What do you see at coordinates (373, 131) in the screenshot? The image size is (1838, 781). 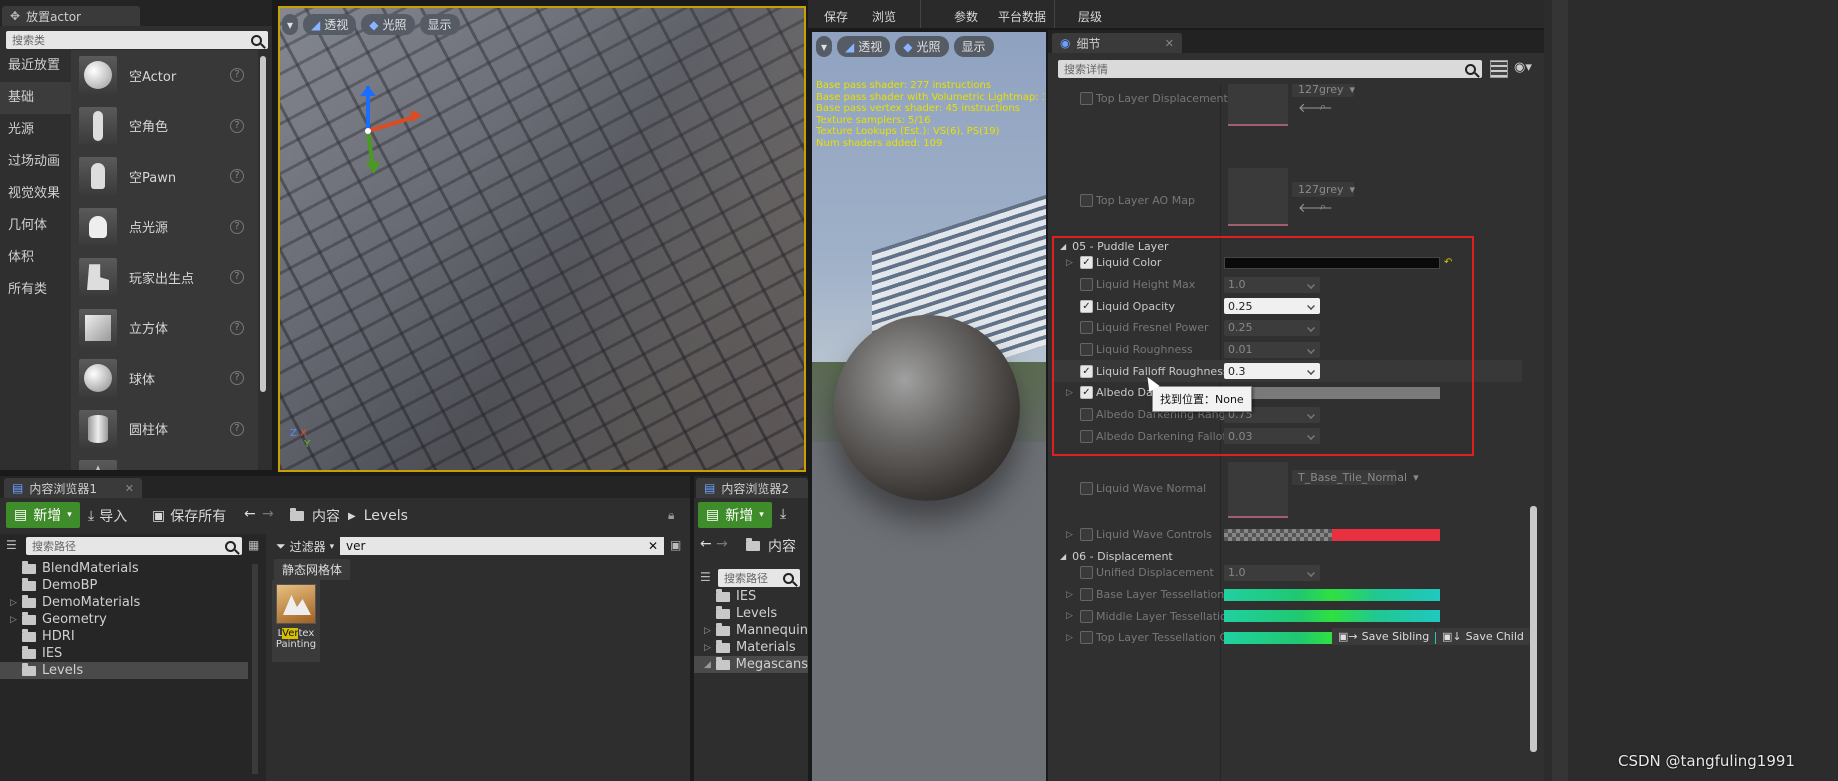 I see `transform-gizmo` at bounding box center [373, 131].